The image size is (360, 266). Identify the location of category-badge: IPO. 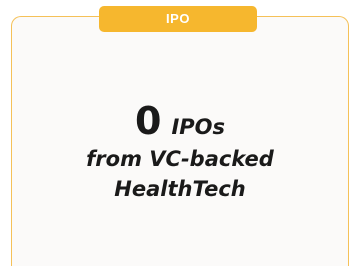
(178, 19).